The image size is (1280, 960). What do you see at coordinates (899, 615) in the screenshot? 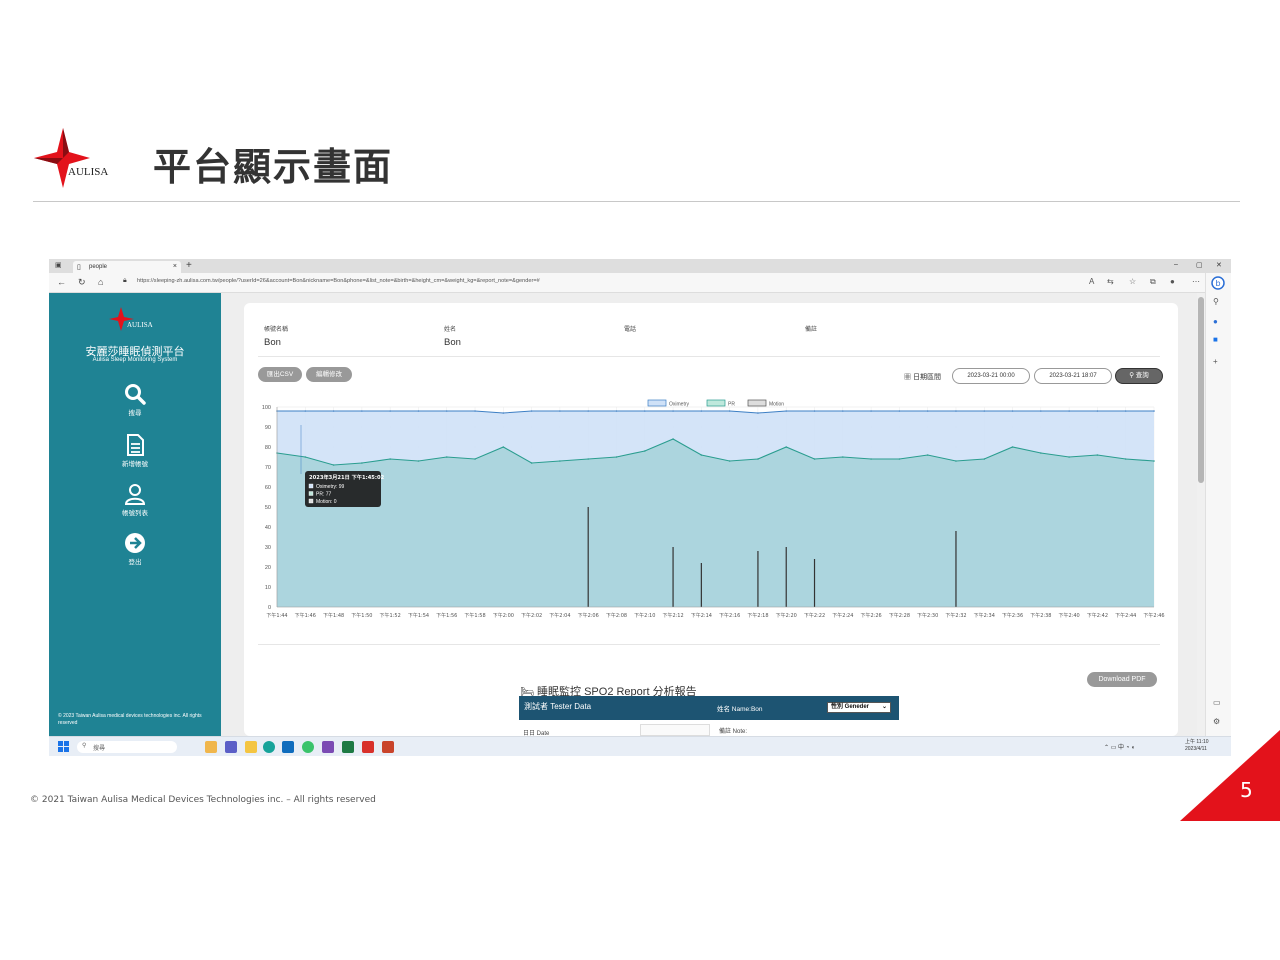
I see `x-tick-label: 下午2:28` at bounding box center [899, 615].